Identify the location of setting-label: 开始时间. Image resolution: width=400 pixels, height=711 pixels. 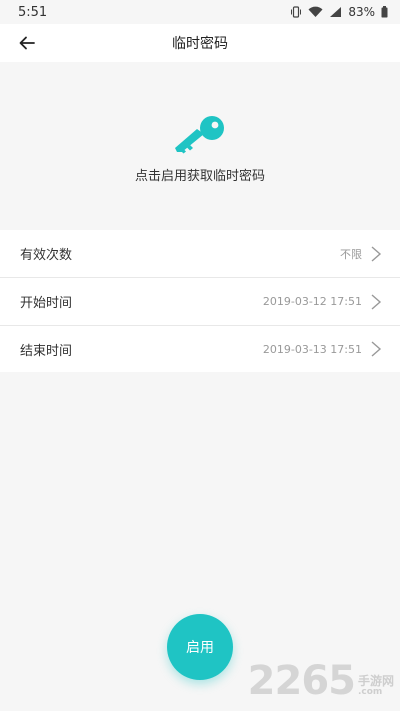
(46, 303).